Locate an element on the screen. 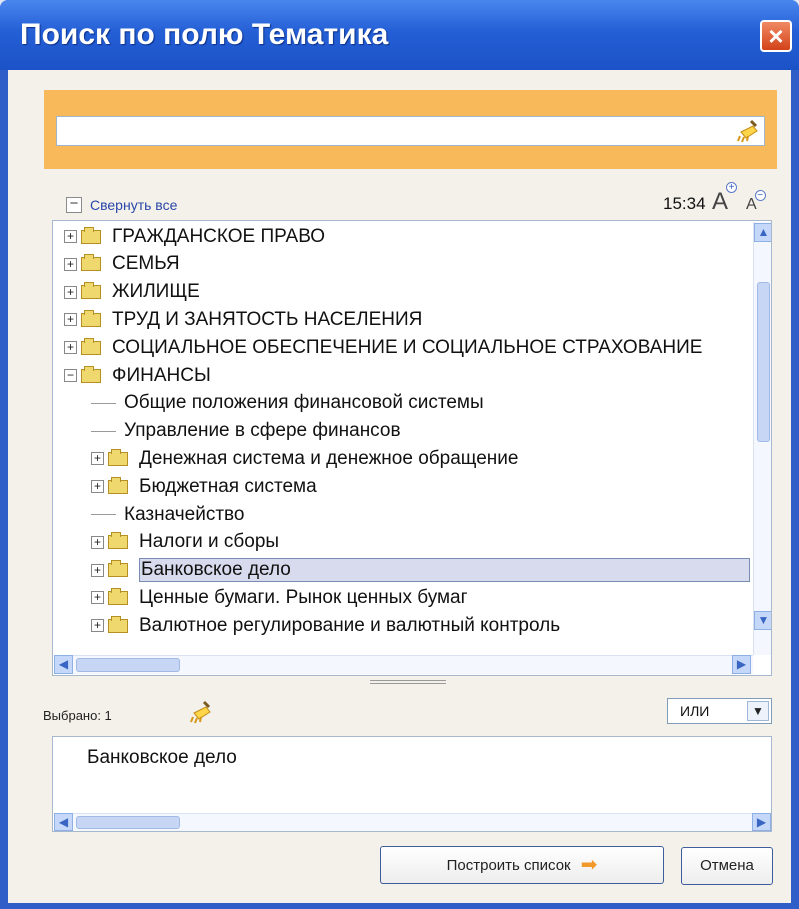 This screenshot has width=799, height=909. font-decrease-sup-icon: − is located at coordinates (760, 195).